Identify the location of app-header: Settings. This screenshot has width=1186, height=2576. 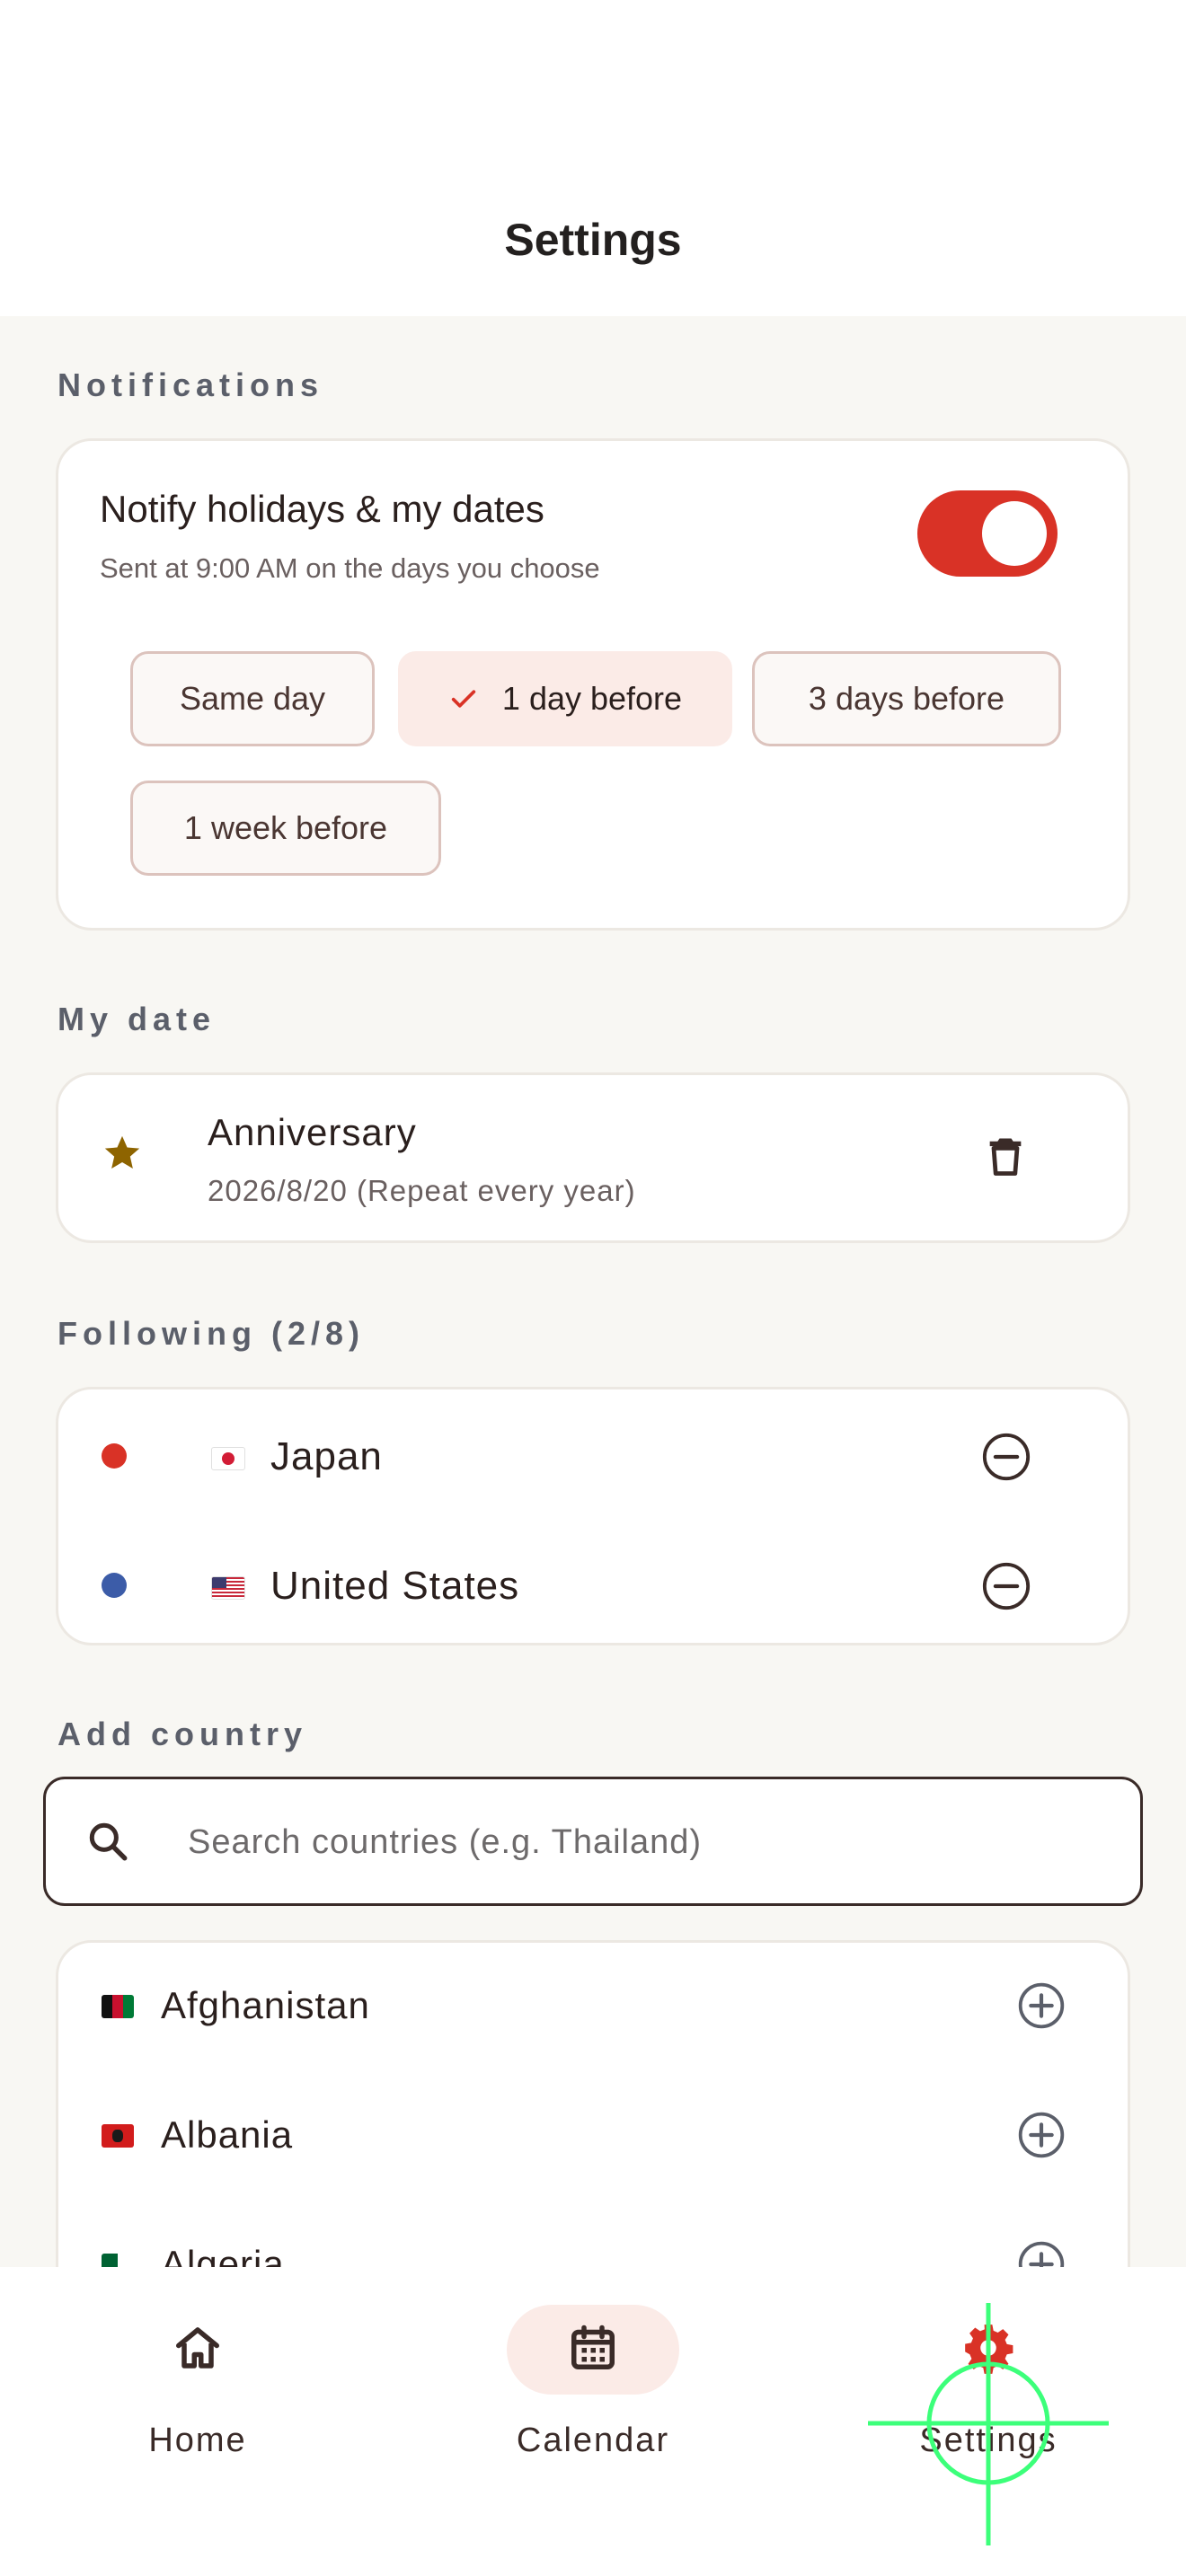
(593, 158).